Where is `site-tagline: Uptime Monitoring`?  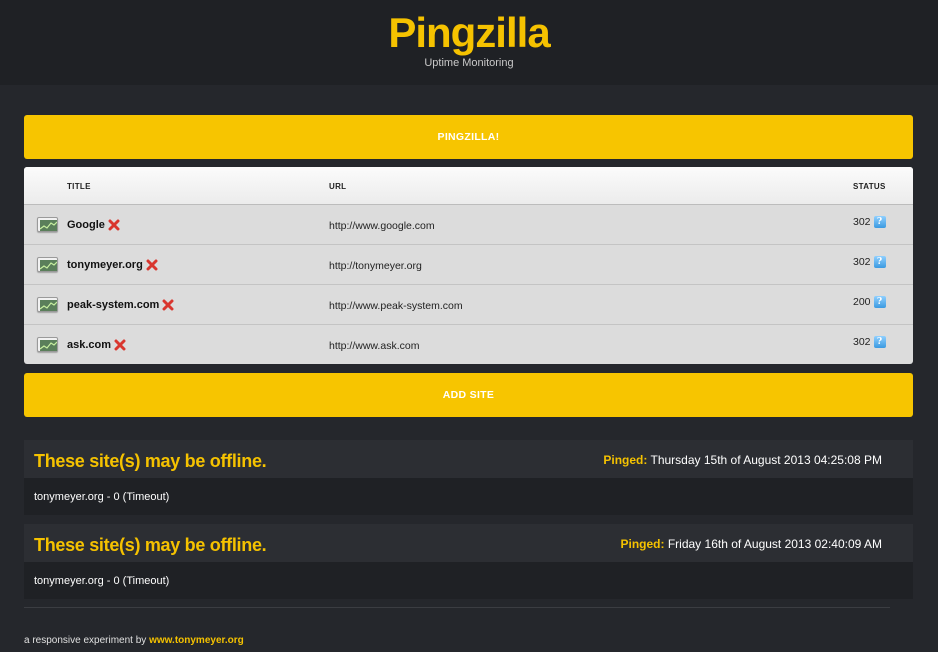
site-tagline: Uptime Monitoring is located at coordinates (469, 63).